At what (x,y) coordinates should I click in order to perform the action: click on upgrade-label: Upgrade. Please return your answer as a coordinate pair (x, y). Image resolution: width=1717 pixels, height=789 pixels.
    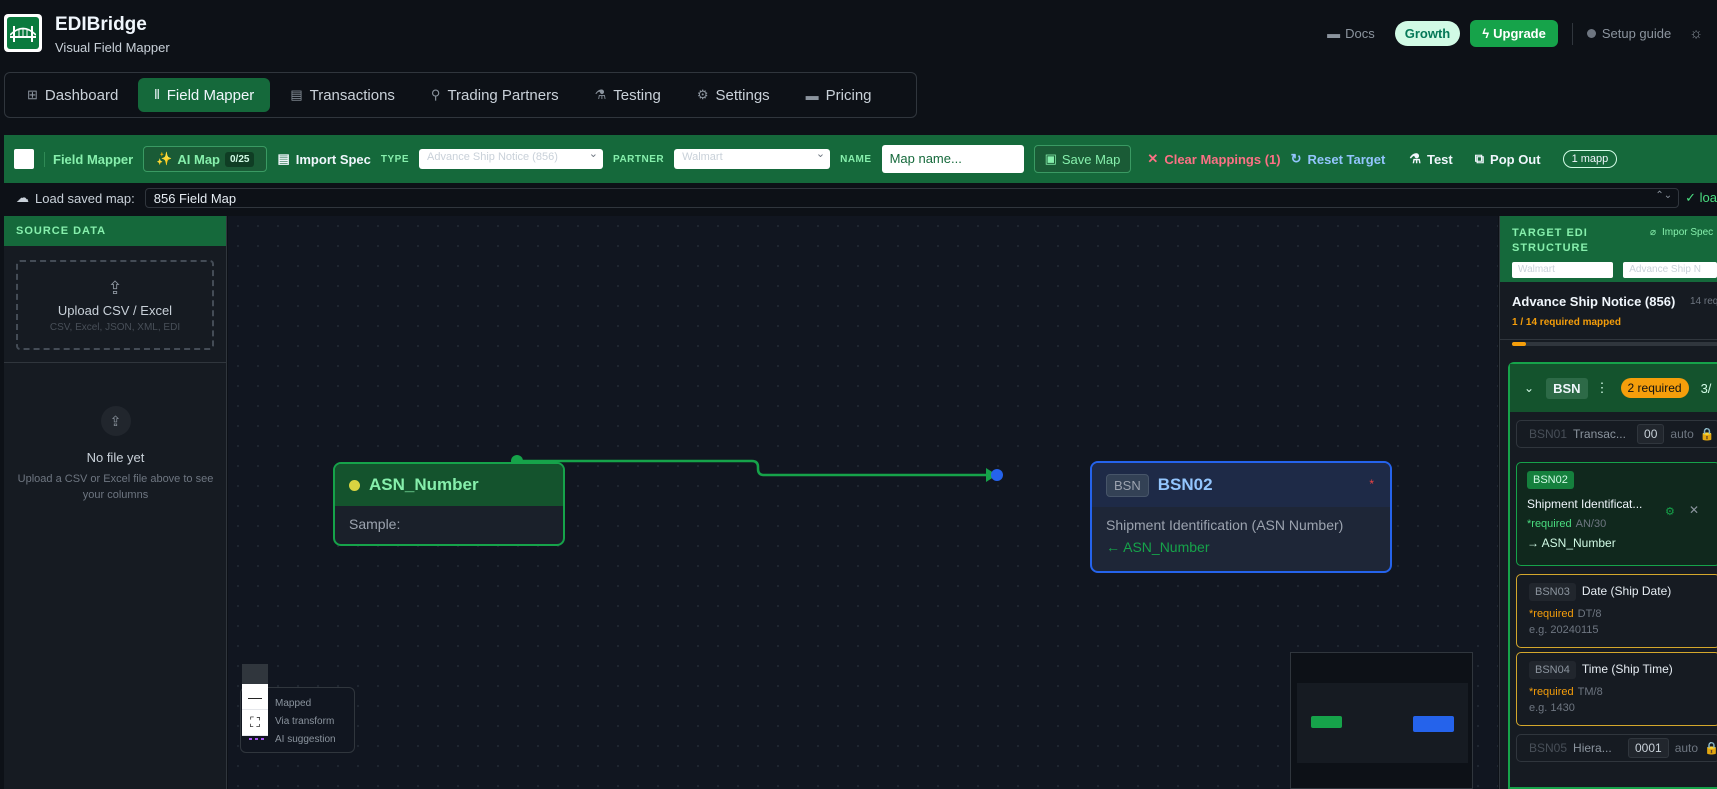
    Looking at the image, I should click on (1519, 33).